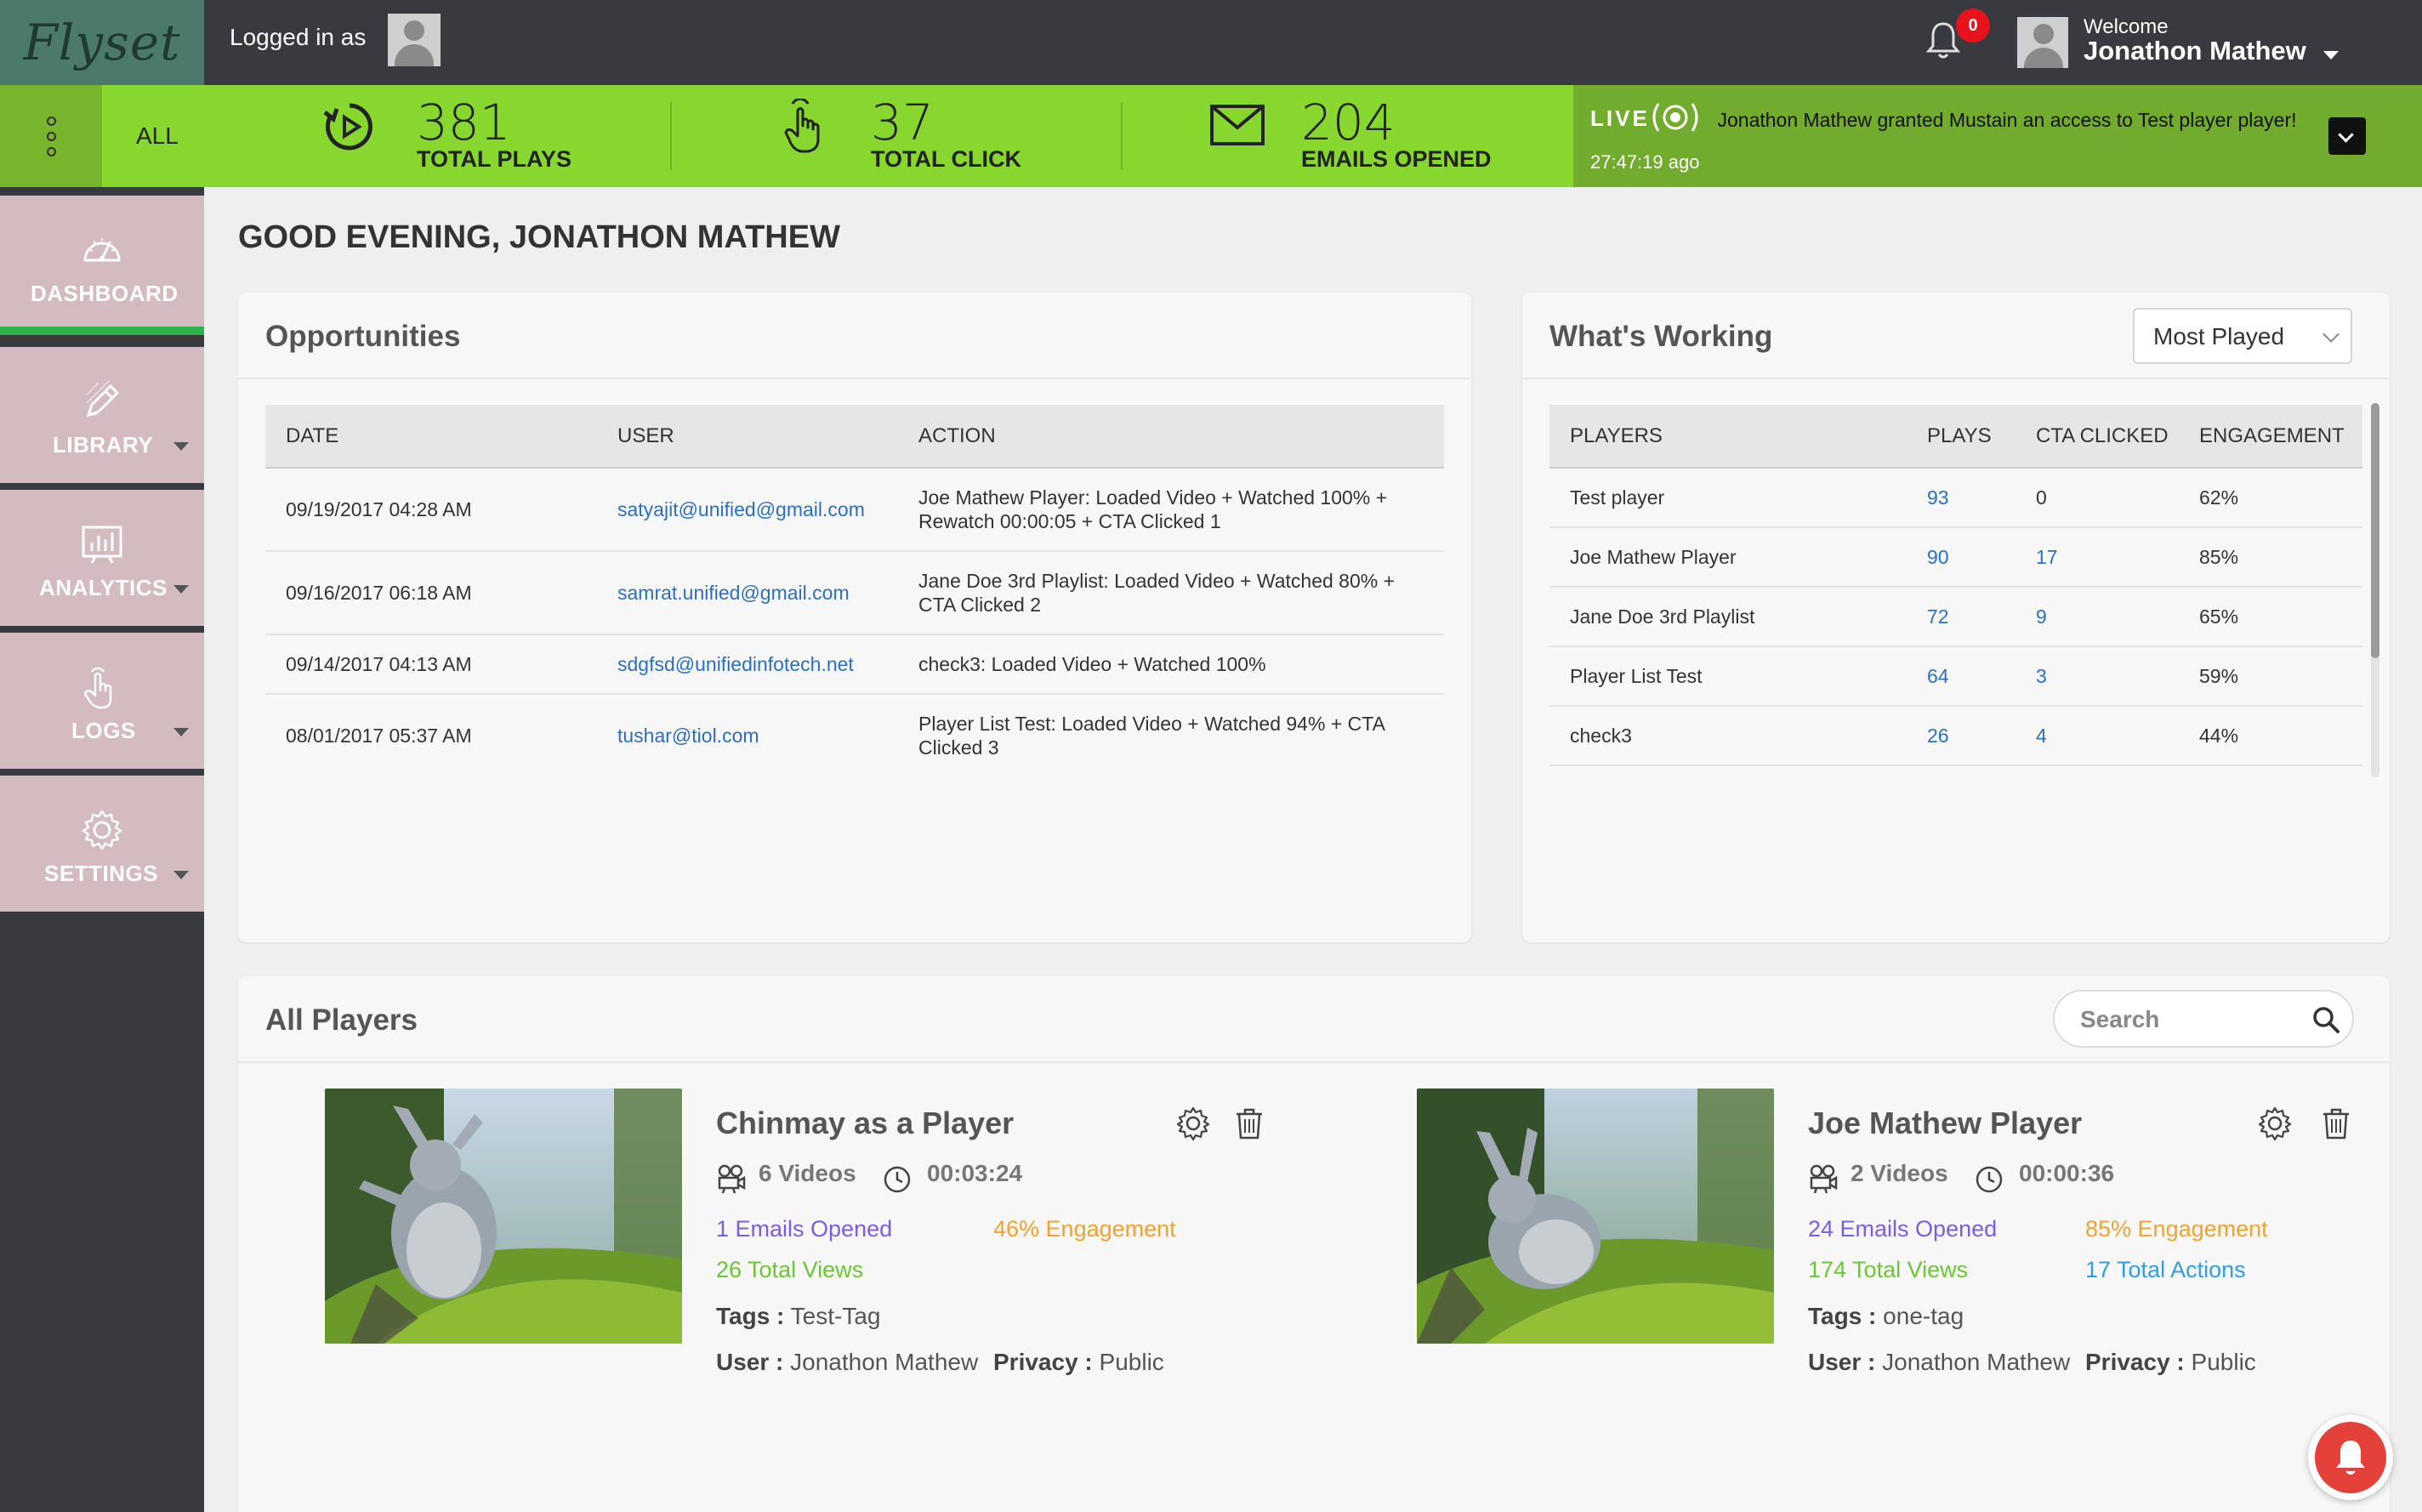  Describe the element at coordinates (2270, 437) in the screenshot. I see `column-header: ENGAGEMENT` at that location.